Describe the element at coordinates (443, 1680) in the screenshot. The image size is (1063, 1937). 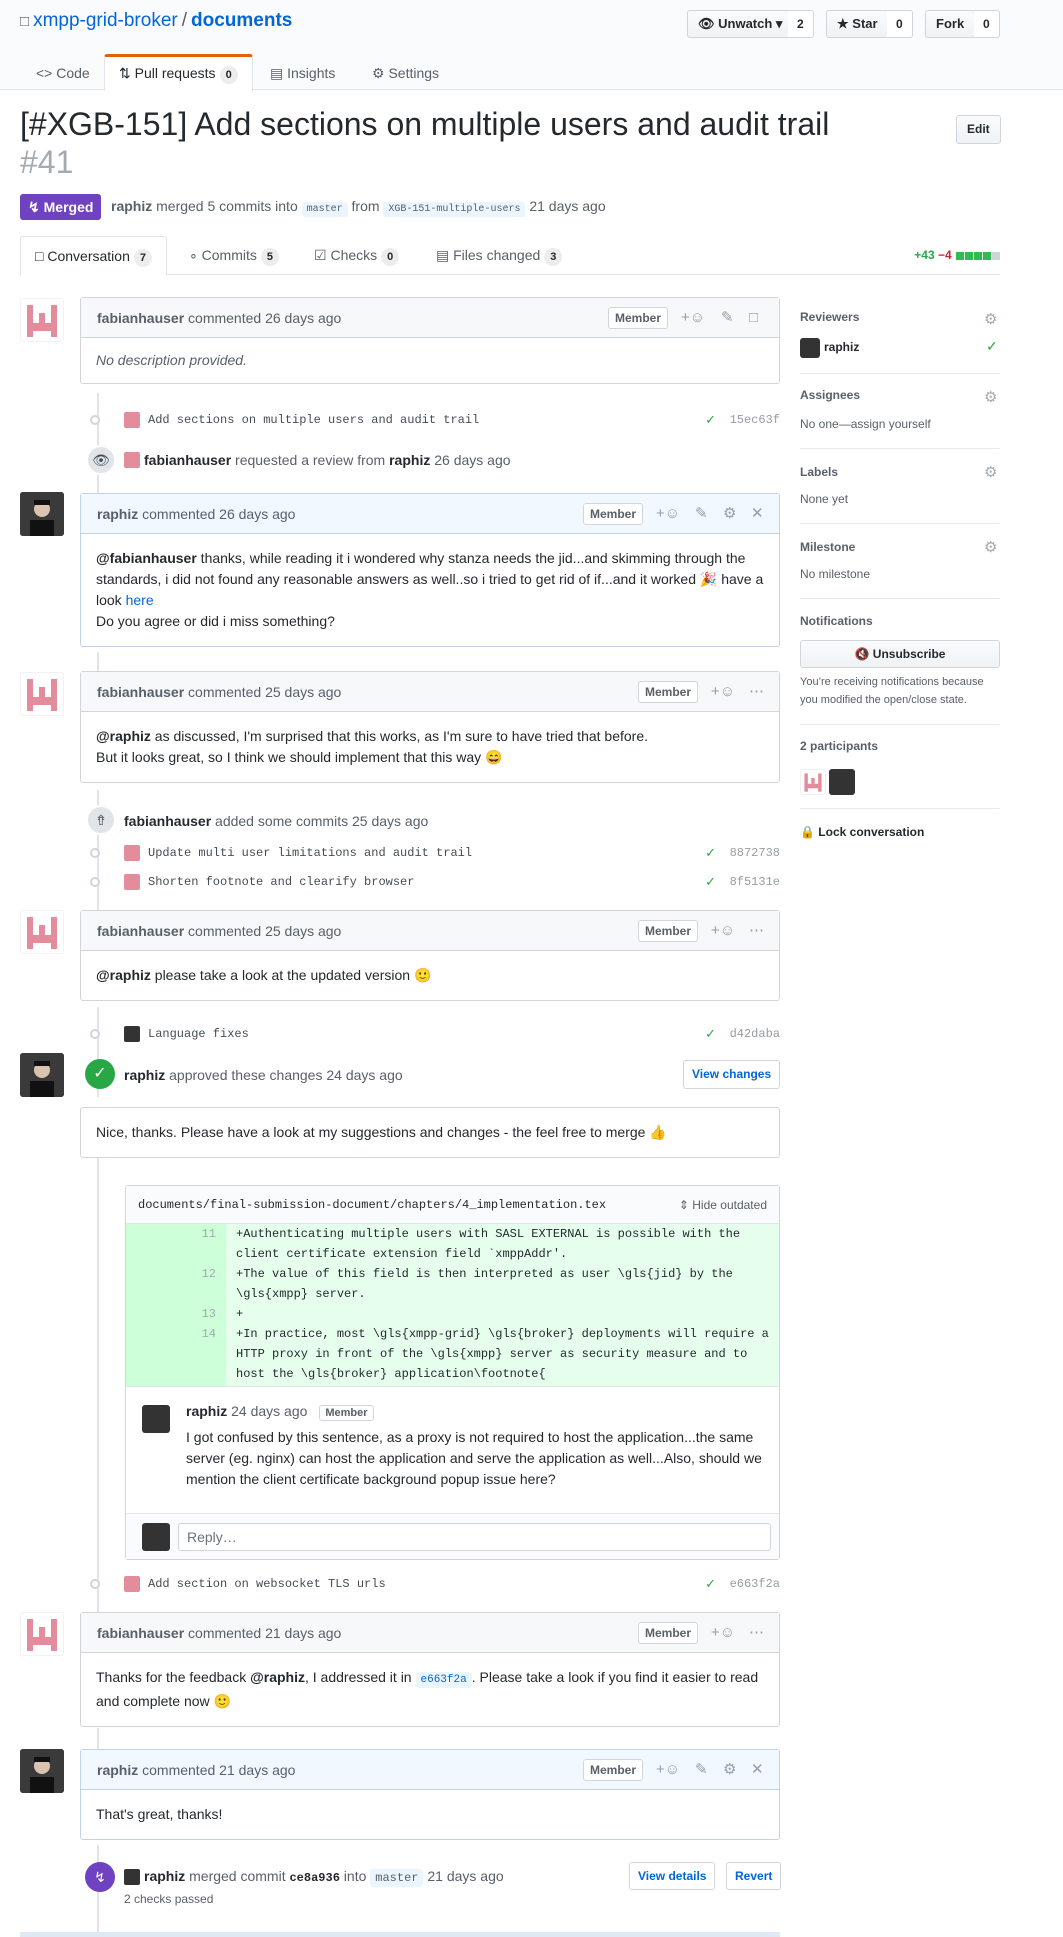
I see `commit-sha-link: e663f2a` at that location.